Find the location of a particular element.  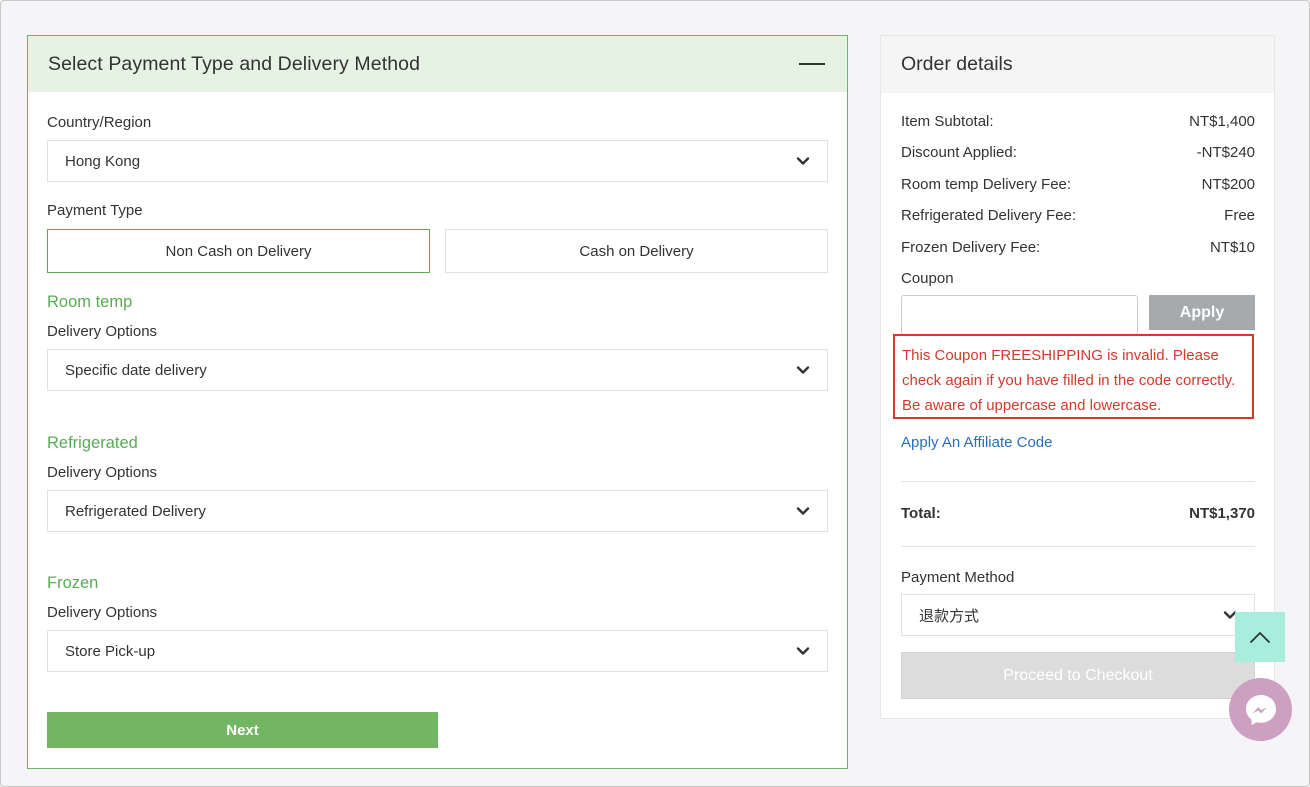

country-value: Hong Kong is located at coordinates (103, 161).